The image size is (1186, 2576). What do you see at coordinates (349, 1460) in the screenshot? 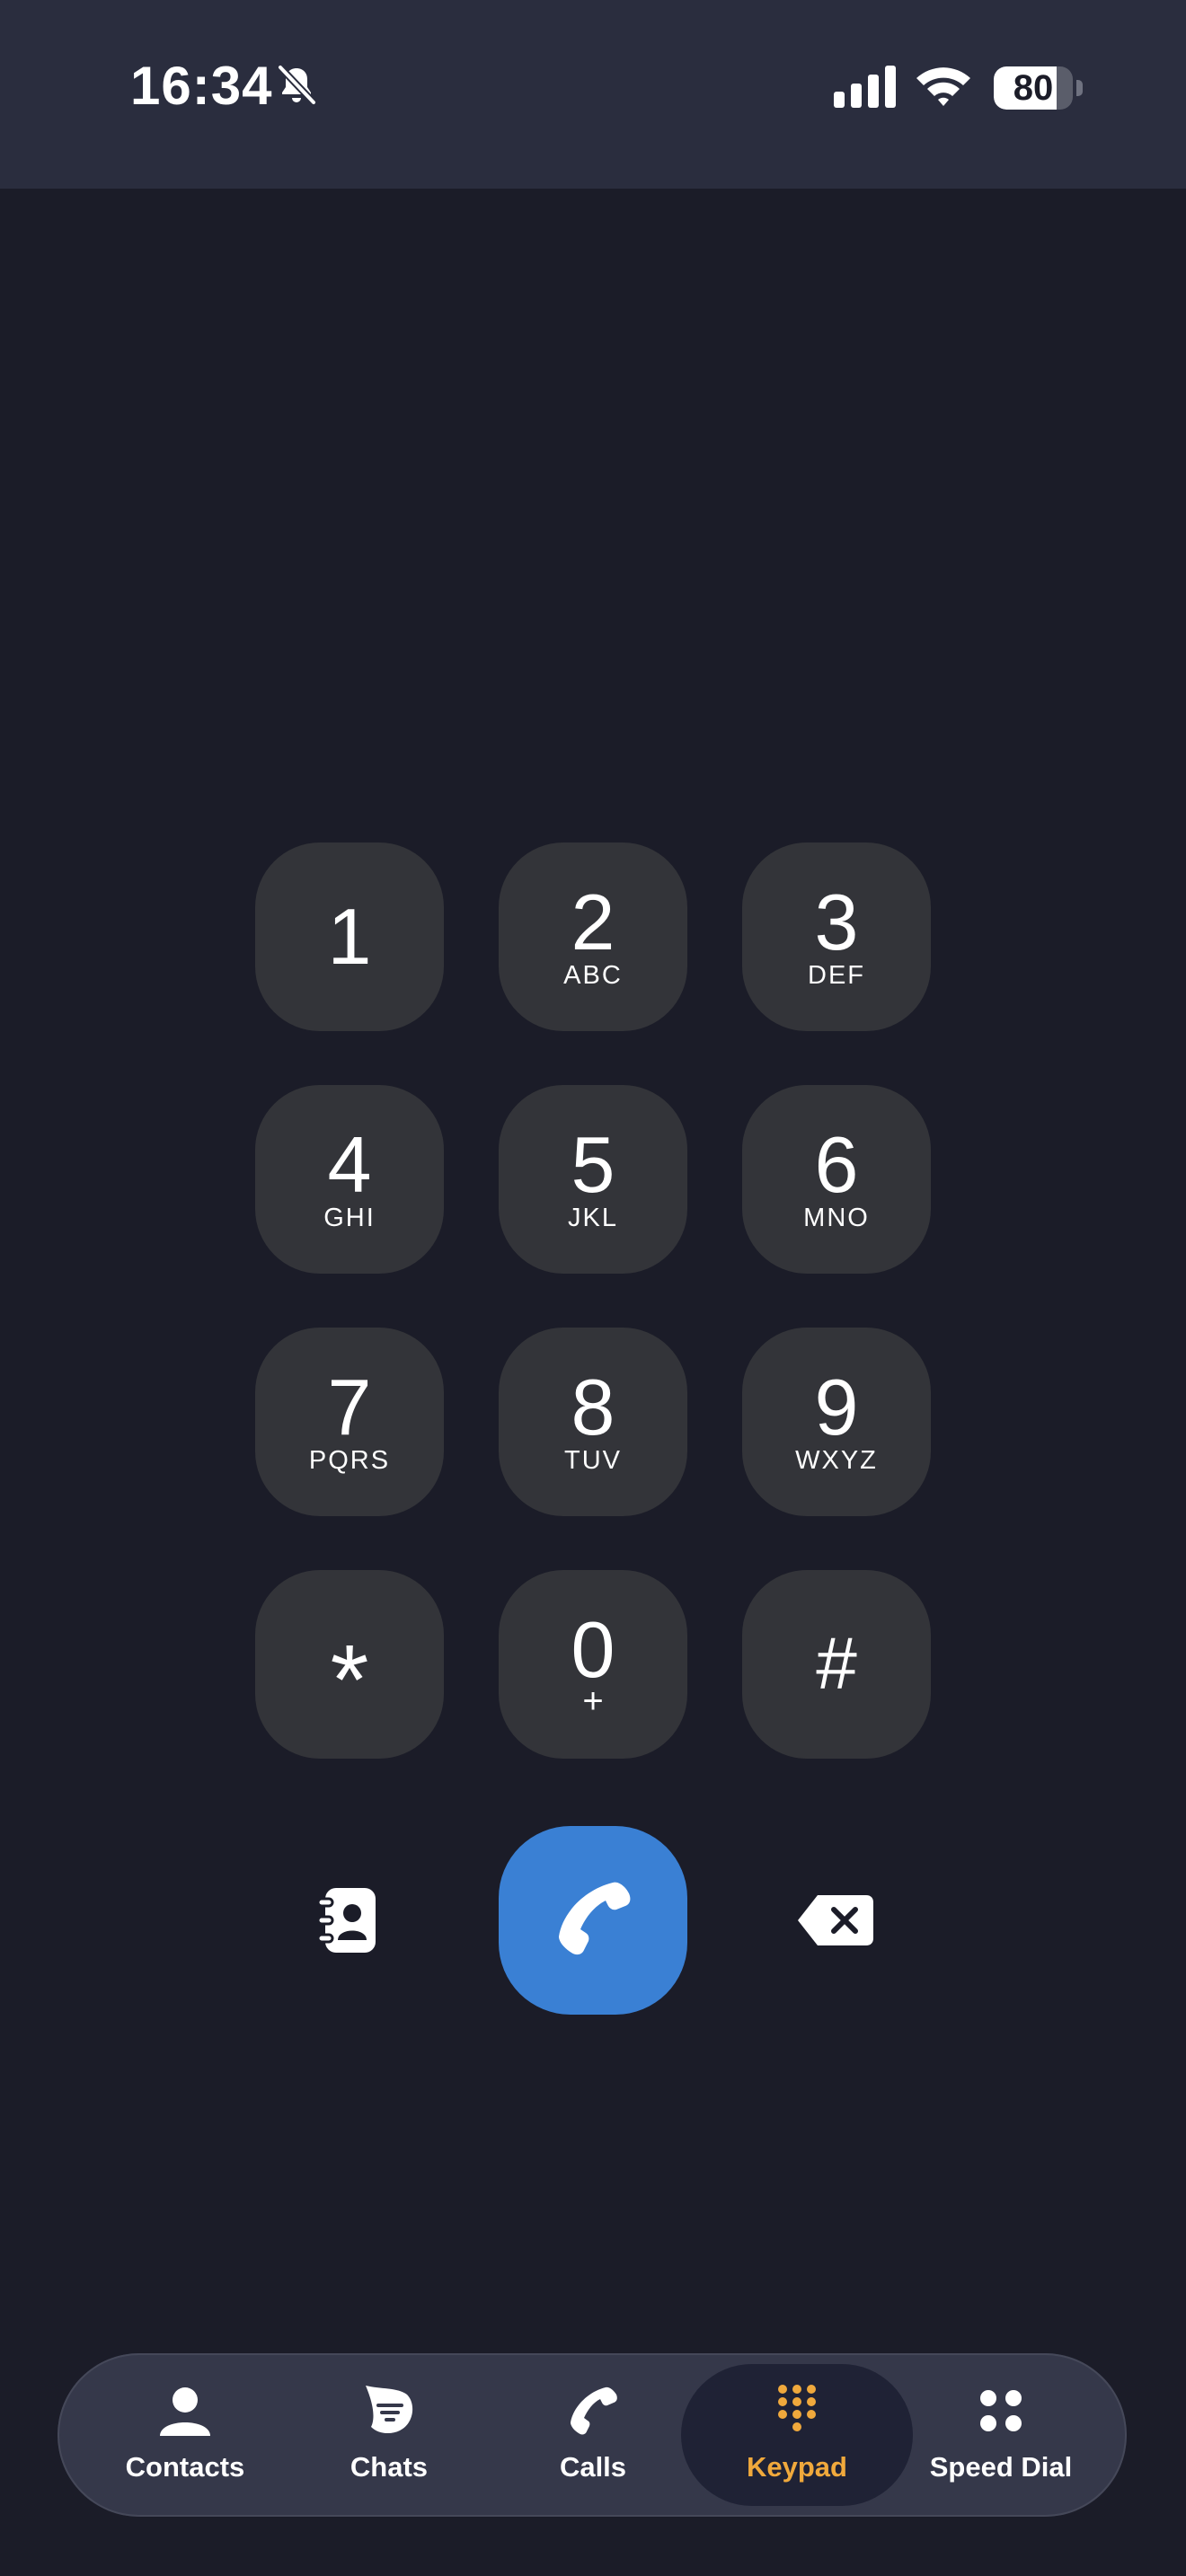
I see `key-letters: PQRS` at bounding box center [349, 1460].